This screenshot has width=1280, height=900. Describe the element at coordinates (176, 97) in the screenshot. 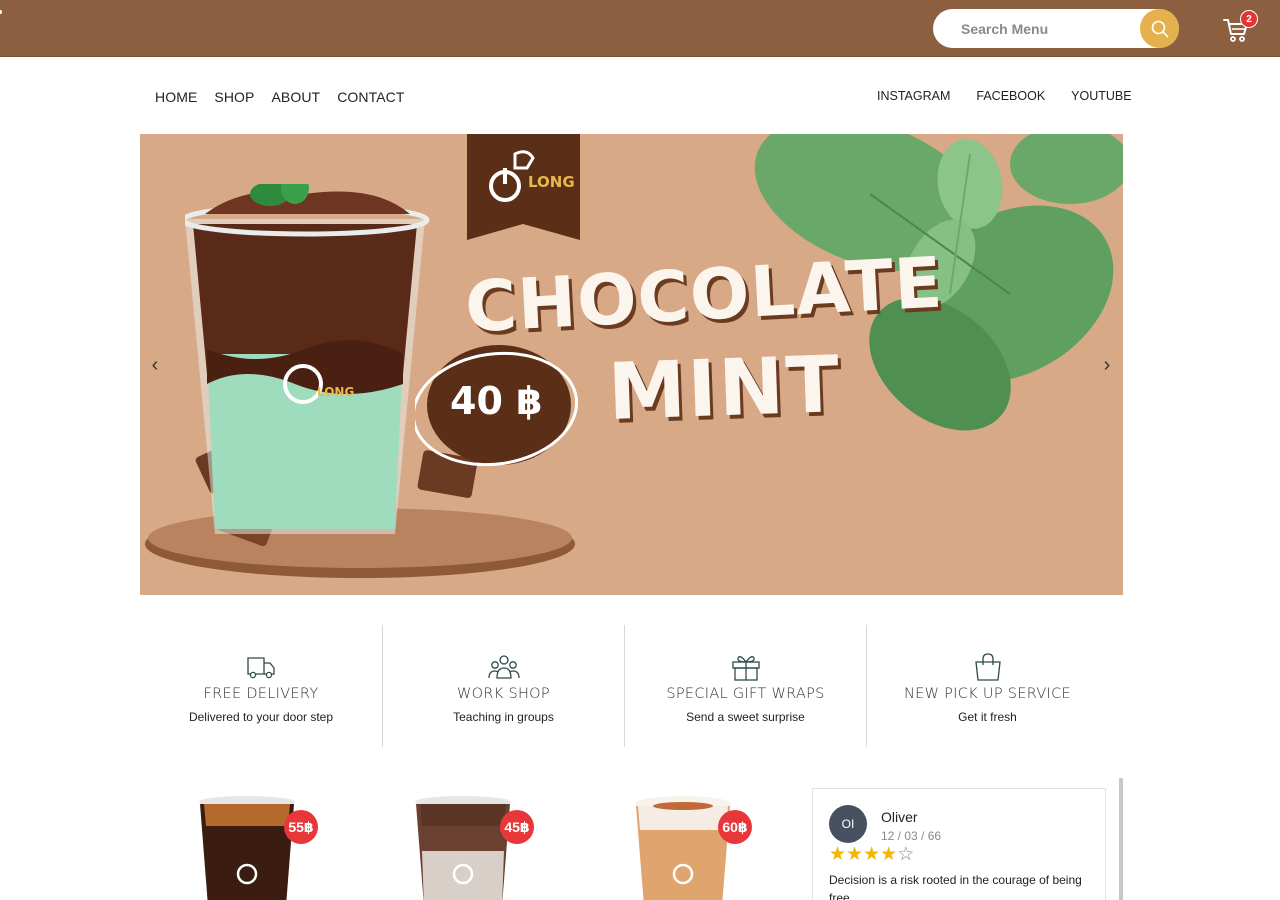

I see `nav-home: HOME` at that location.